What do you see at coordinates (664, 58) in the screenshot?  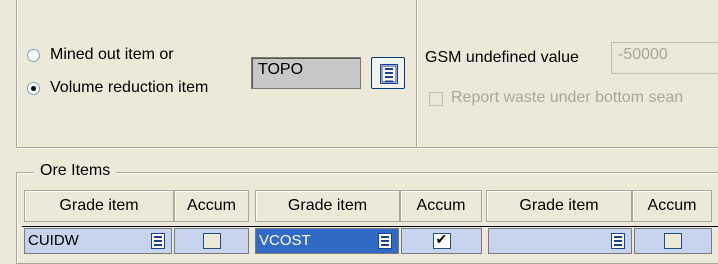 I see `gsm-undefined-field: -50000` at bounding box center [664, 58].